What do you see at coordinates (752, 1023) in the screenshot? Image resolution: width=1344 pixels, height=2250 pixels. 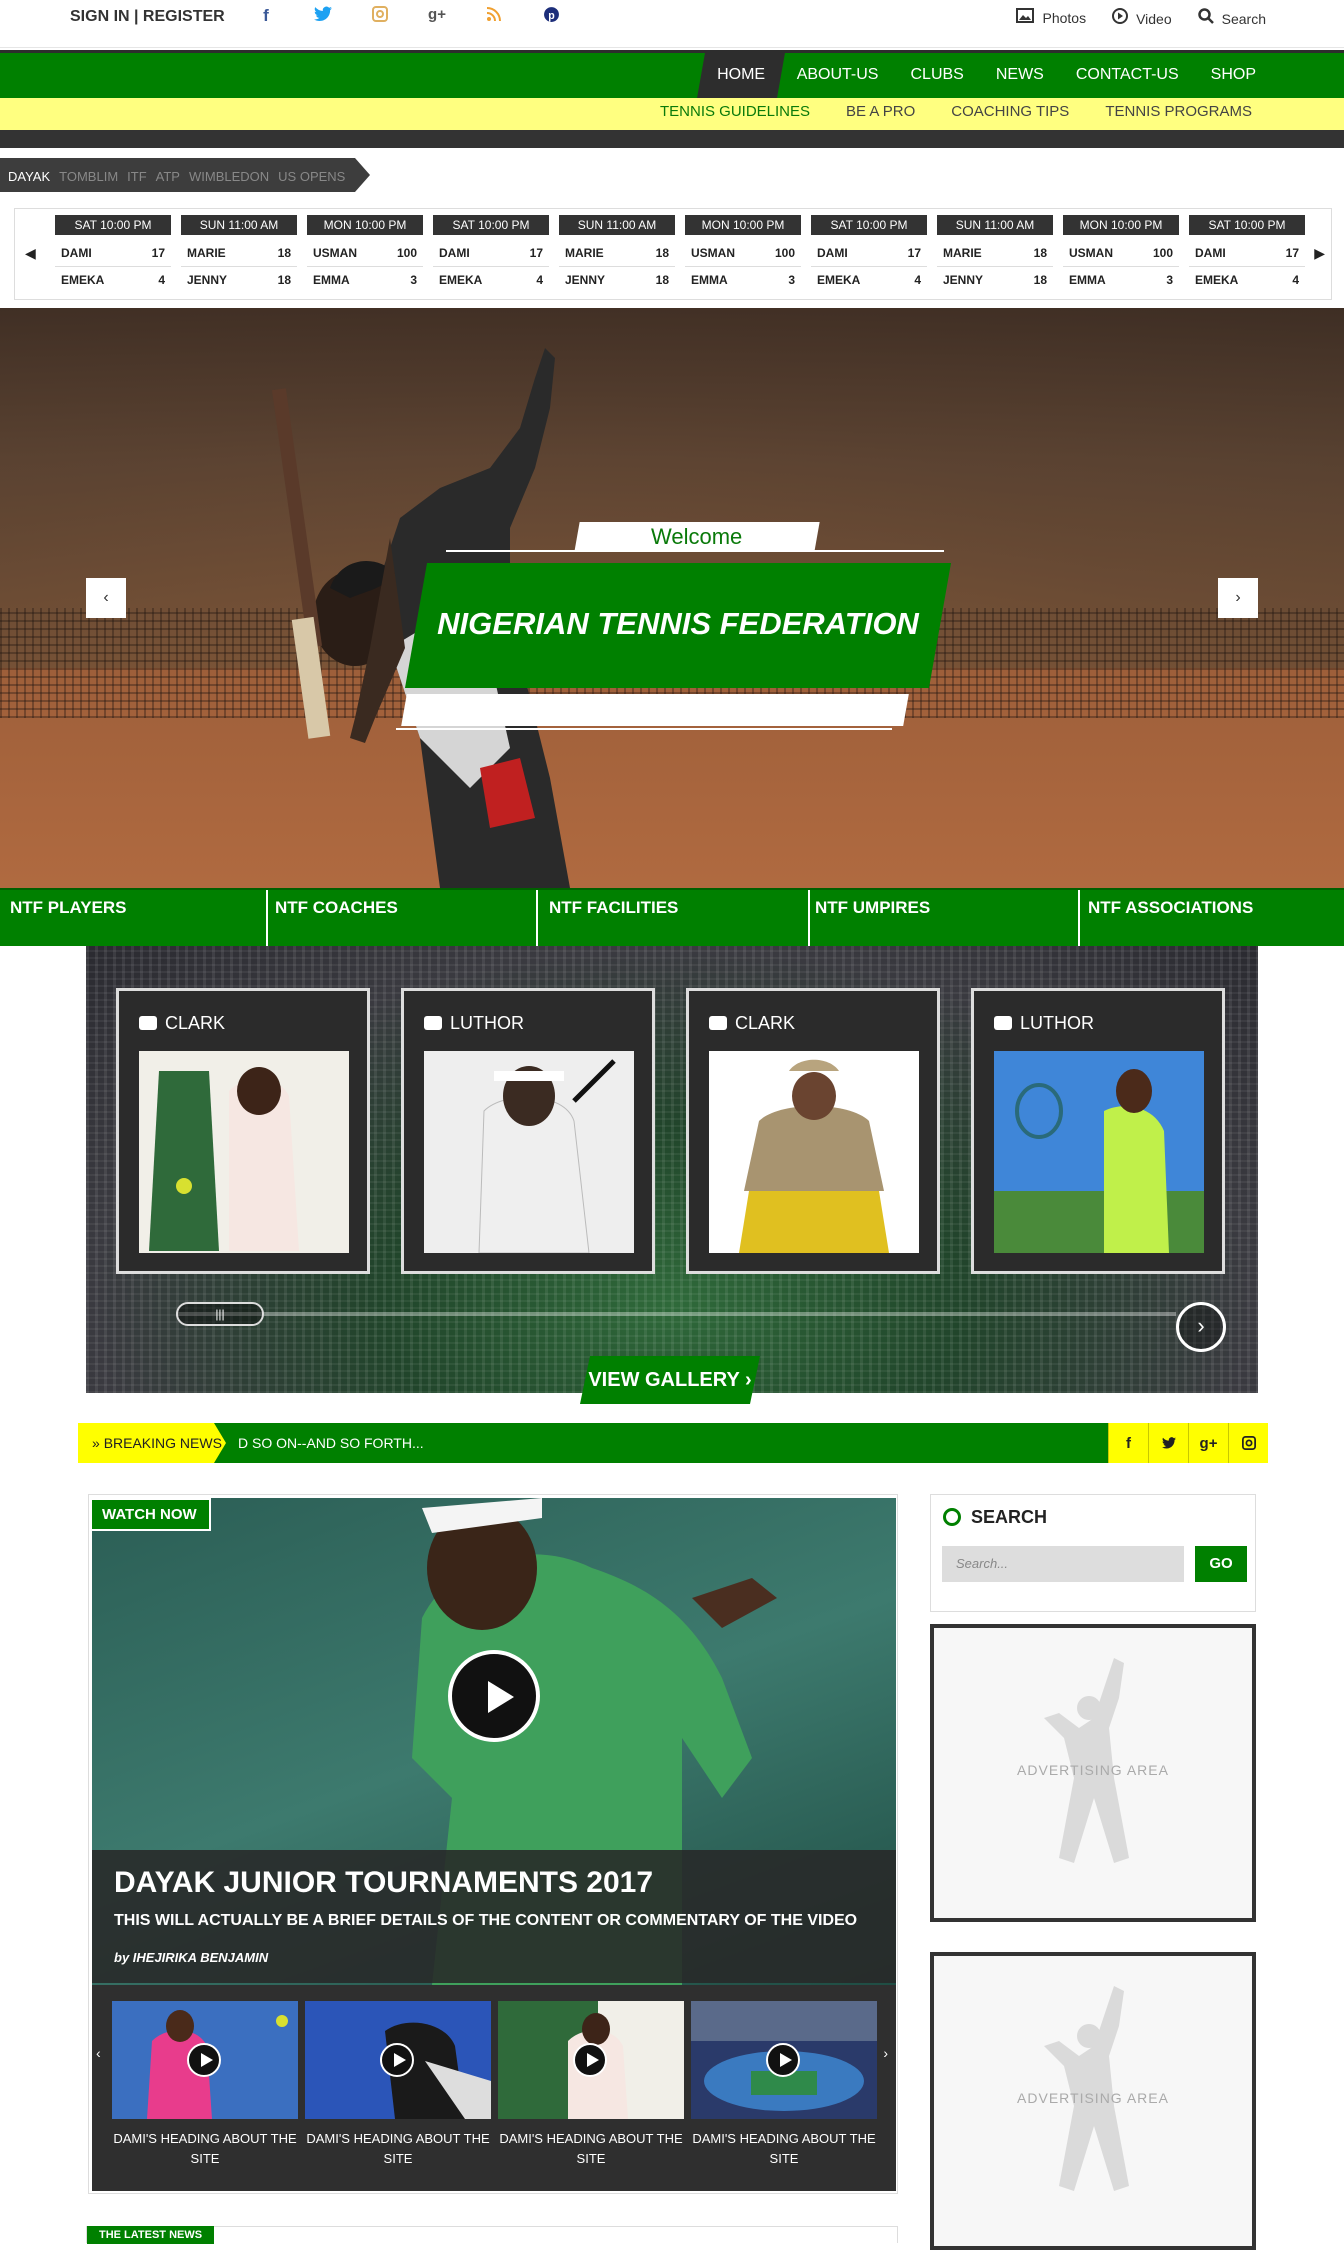 I see `gallery-card-label: CLARK` at bounding box center [752, 1023].